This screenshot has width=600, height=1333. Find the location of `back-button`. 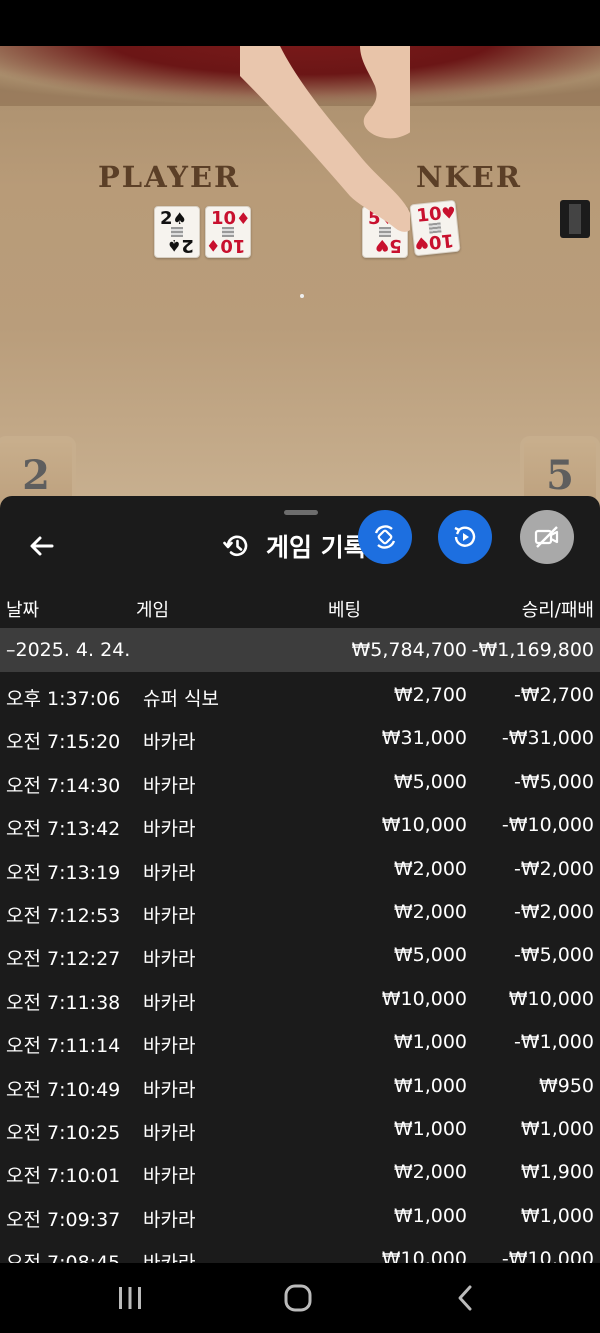

back-button is located at coordinates (42, 546).